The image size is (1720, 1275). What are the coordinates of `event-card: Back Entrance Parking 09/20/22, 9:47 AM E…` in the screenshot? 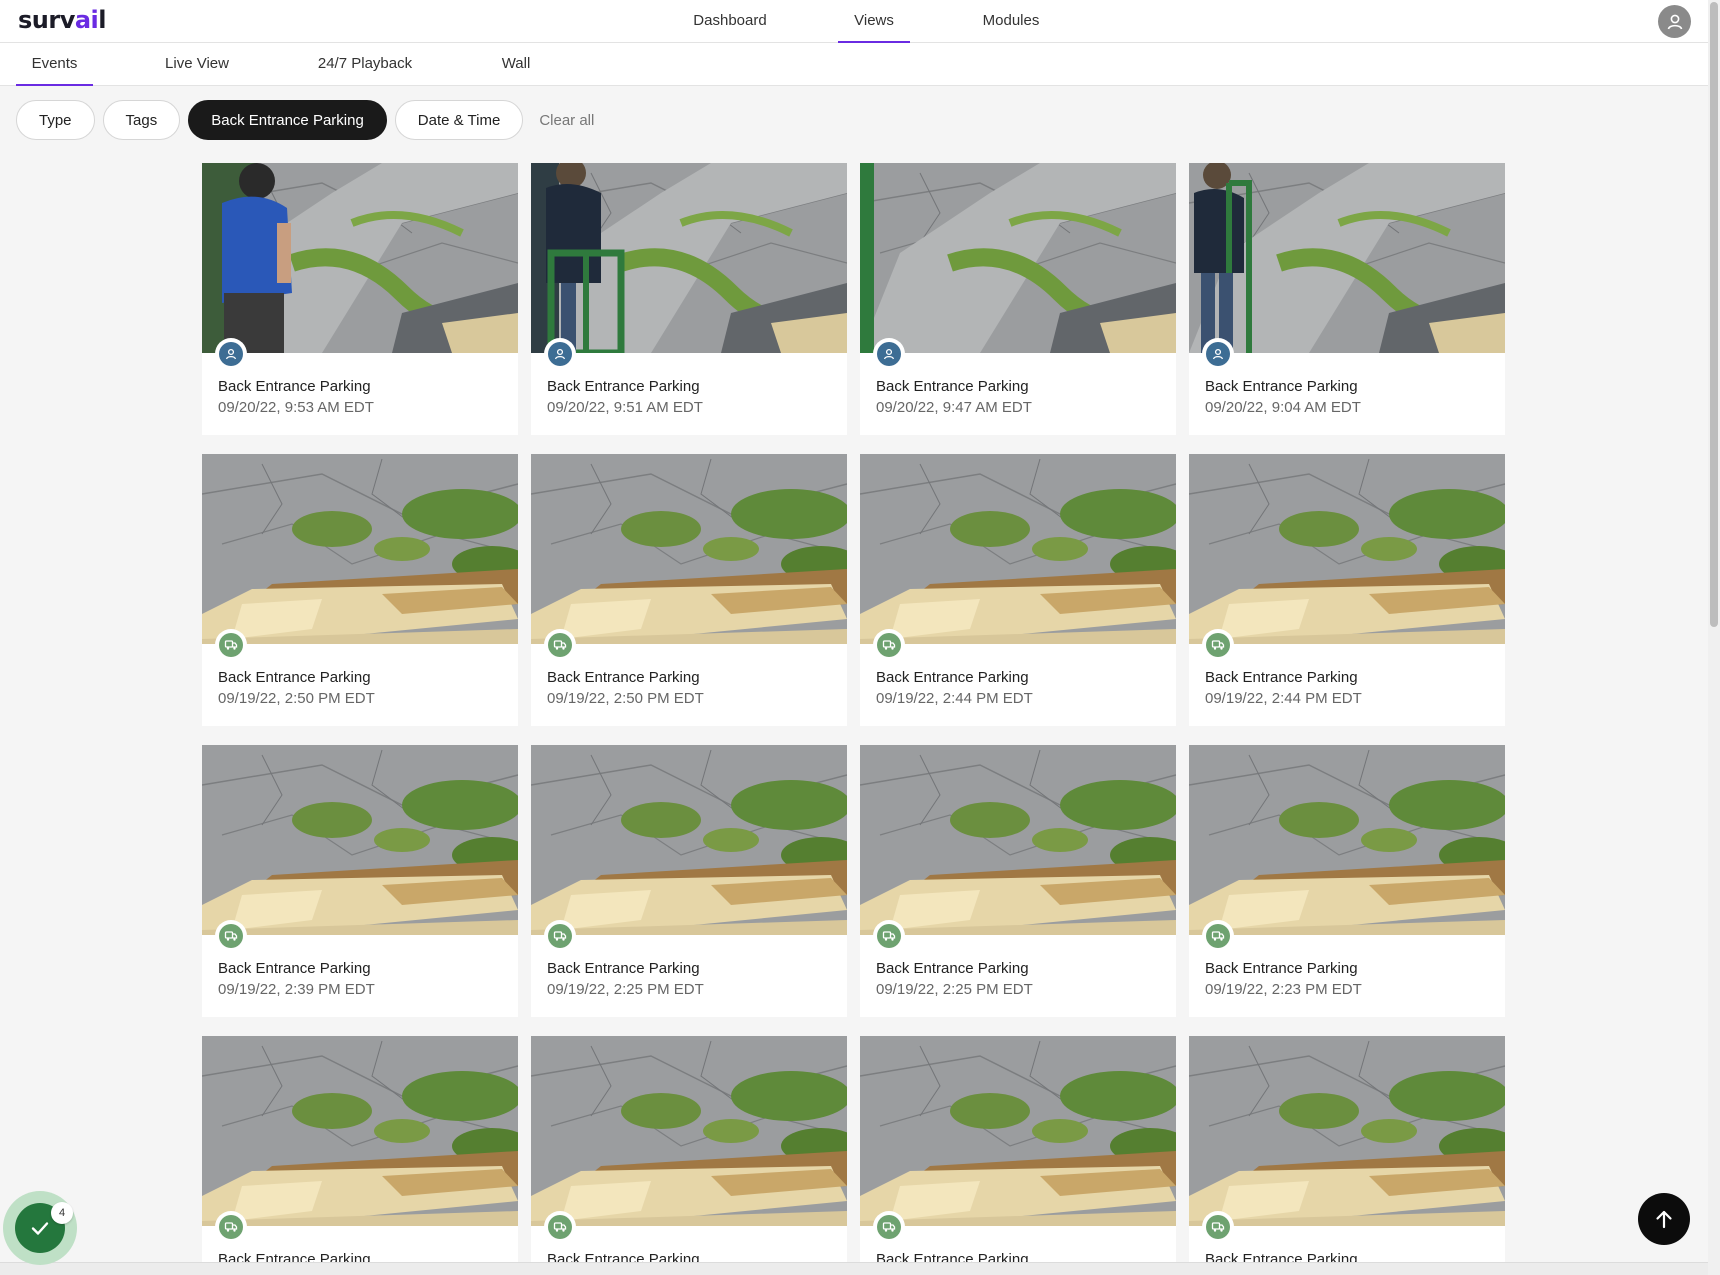 It's located at (1018, 299).